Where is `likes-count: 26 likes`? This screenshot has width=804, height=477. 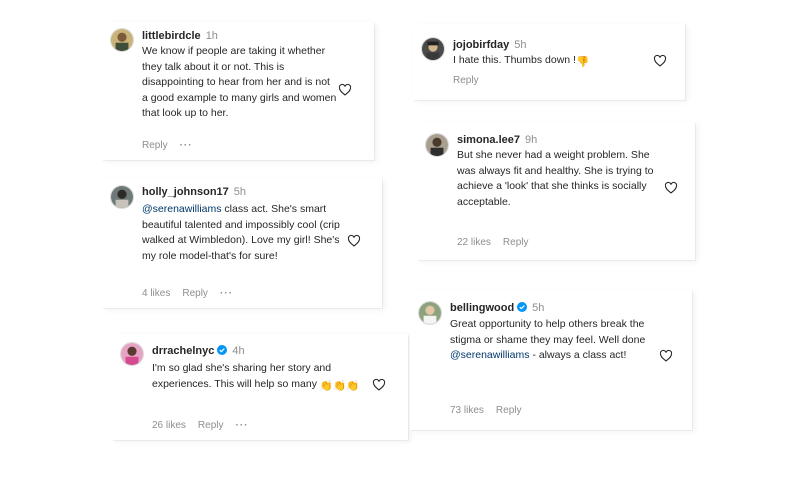
likes-count: 26 likes is located at coordinates (169, 425).